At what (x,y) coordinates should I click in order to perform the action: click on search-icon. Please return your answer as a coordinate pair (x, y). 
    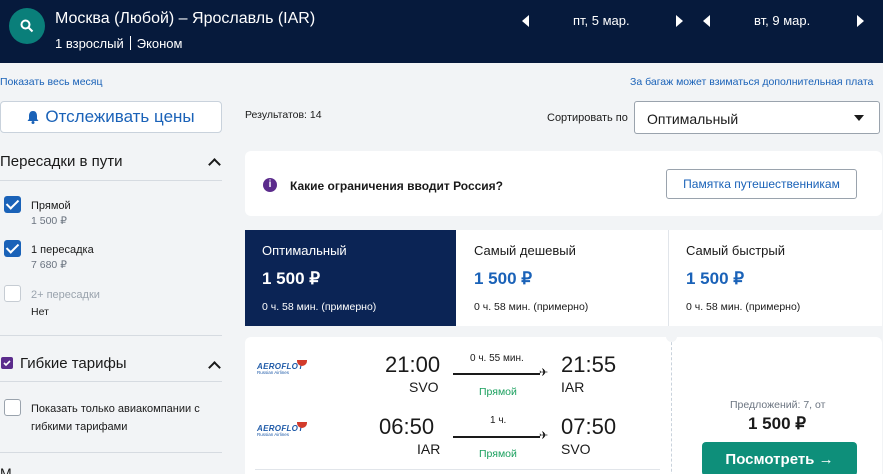
    Looking at the image, I should click on (27, 26).